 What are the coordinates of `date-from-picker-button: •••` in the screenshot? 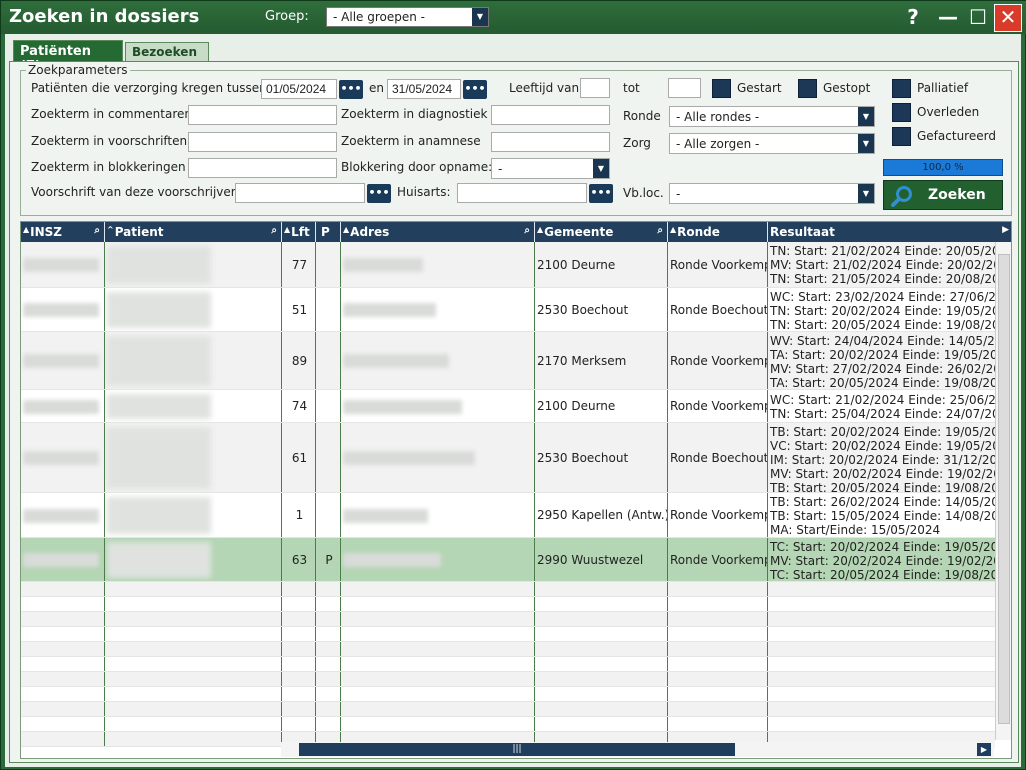 It's located at (351, 89).